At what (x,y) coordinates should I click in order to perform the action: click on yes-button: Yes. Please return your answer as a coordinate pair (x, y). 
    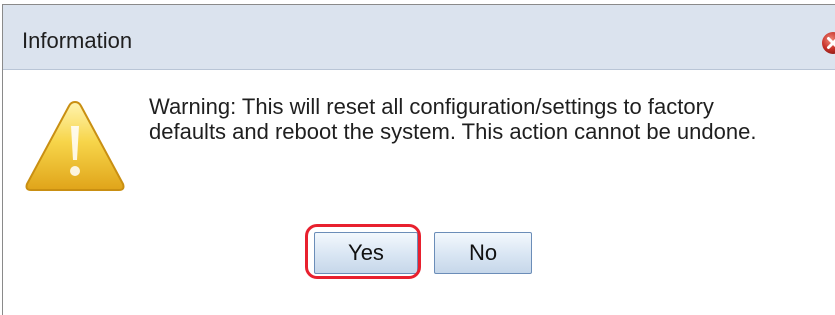
    Looking at the image, I should click on (366, 253).